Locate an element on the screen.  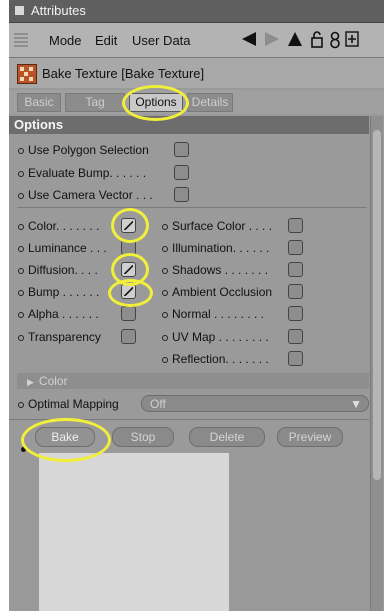
window-title: Attributes is located at coordinates (58, 10).